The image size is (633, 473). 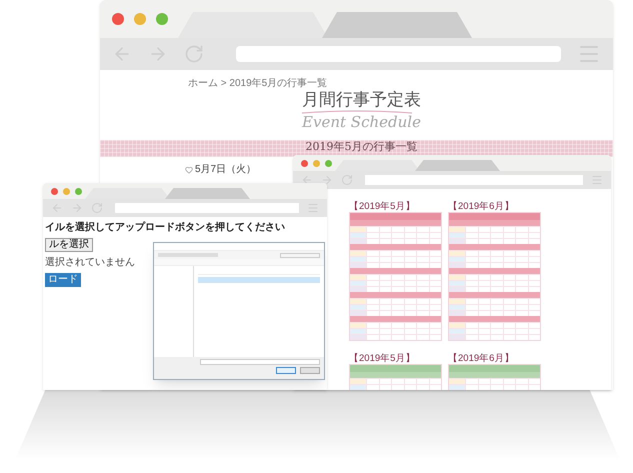 I want to click on banner-title: 2019年5月の行事一覧, so click(x=361, y=147).